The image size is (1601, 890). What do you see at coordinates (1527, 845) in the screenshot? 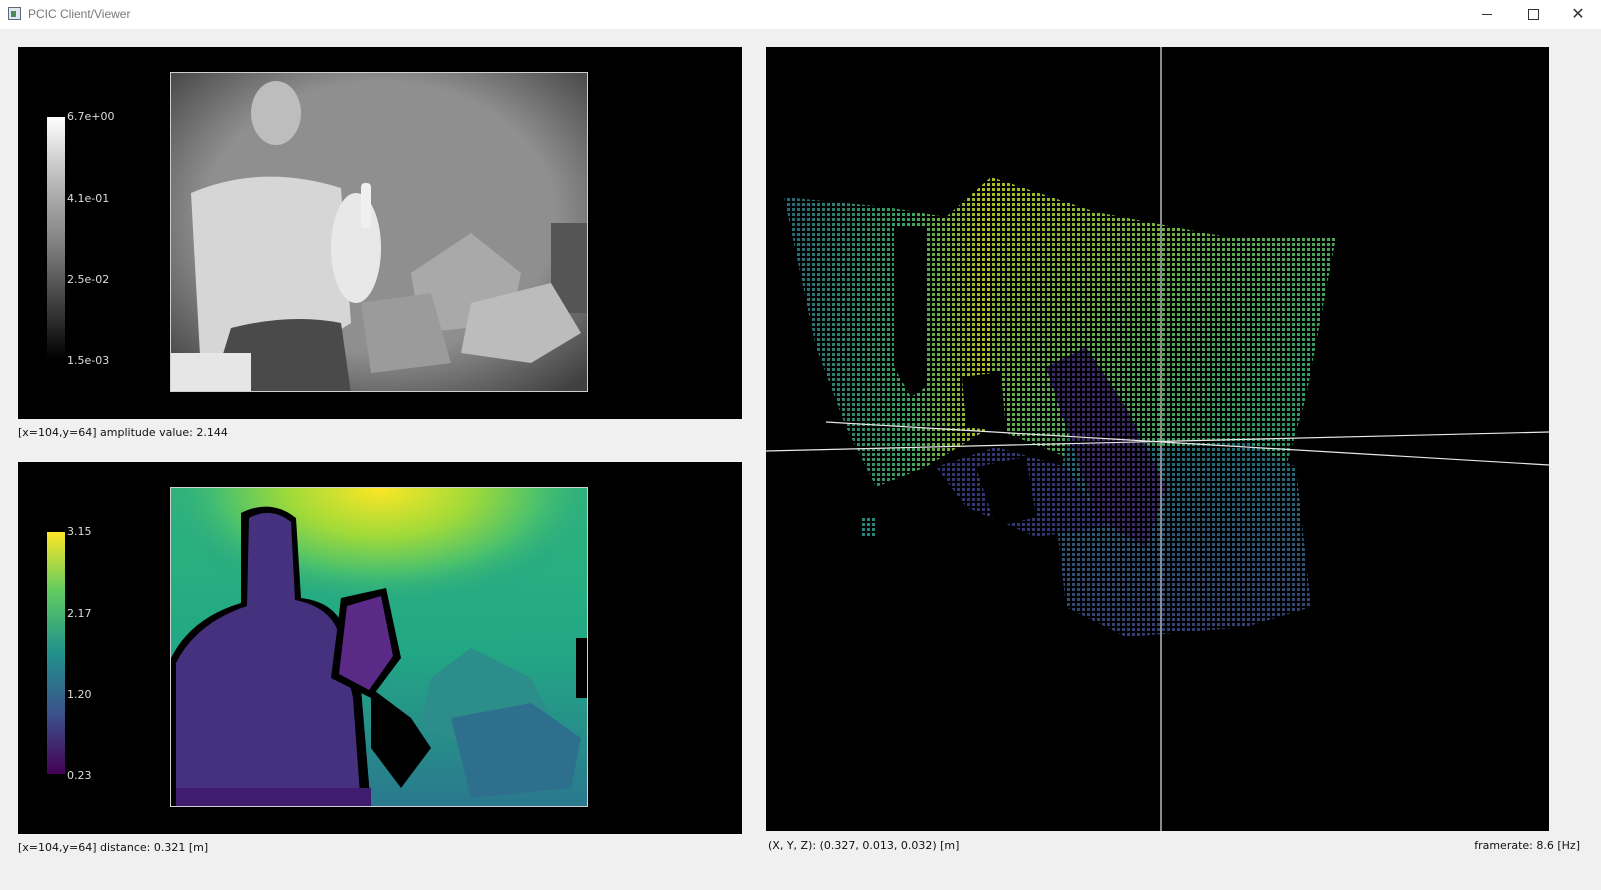
I see `framerate-status: framerate: 8.6 [Hz]` at bounding box center [1527, 845].